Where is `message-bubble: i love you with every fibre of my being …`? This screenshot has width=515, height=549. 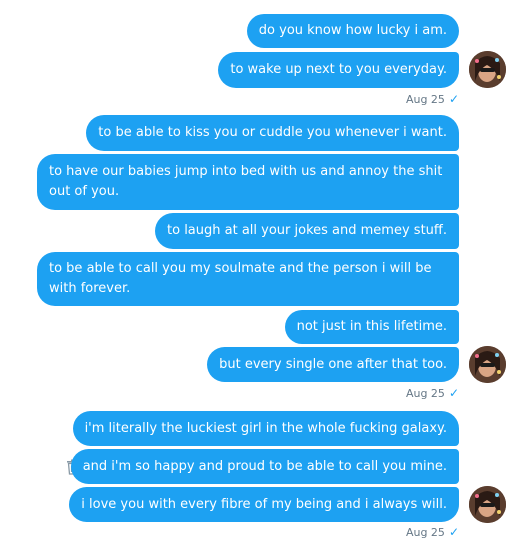 message-bubble: i love you with every fibre of my being … is located at coordinates (264, 504).